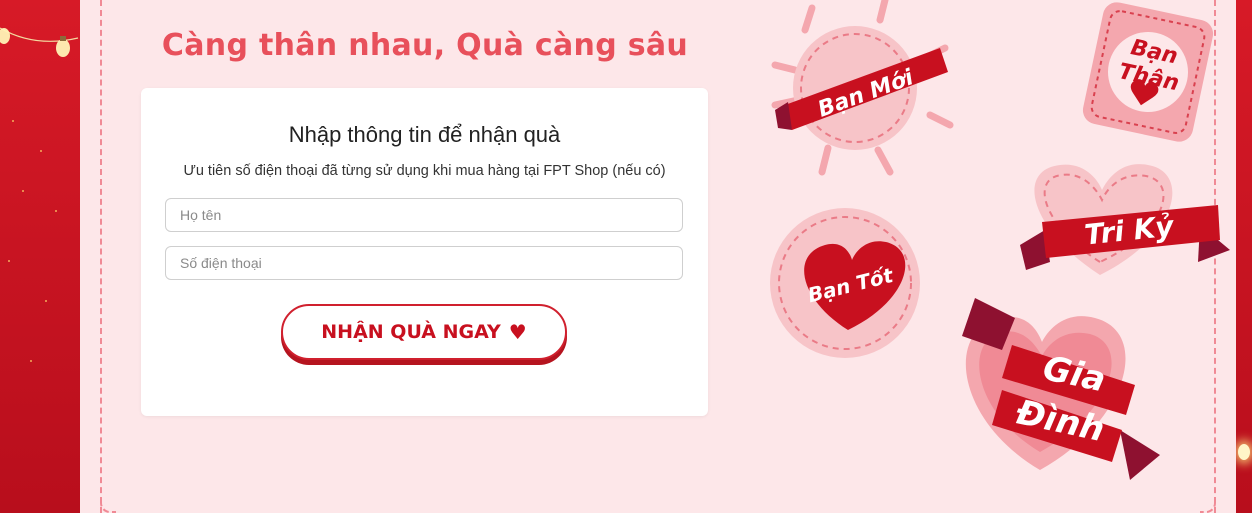  I want to click on claim-gift-label: NHẬN QUÀ NGAY, so click(411, 332).